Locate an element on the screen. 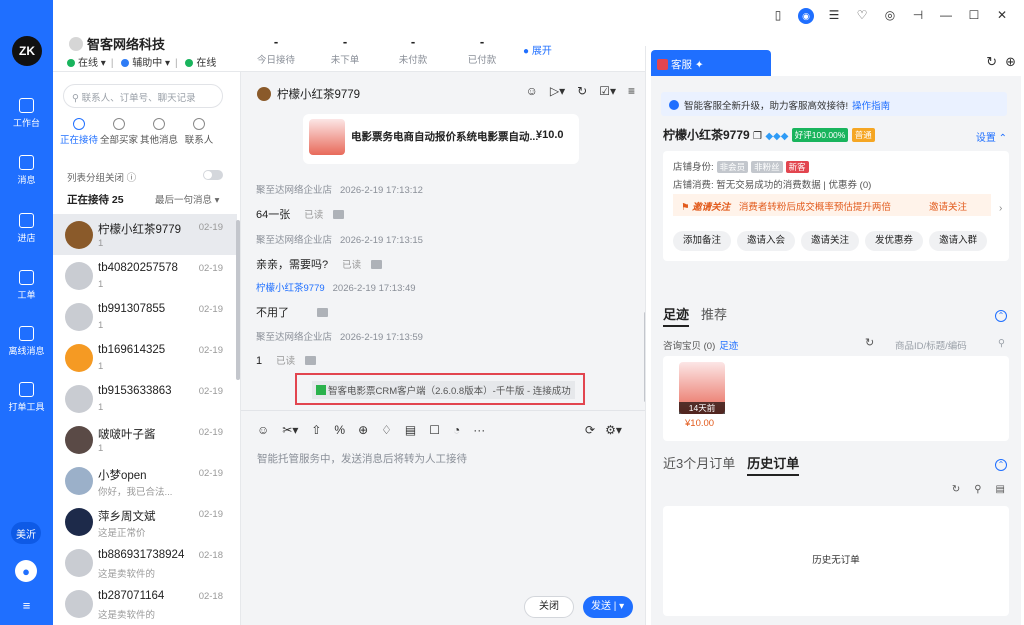 The image size is (1024, 625). nav-store: 进店 is located at coordinates (26, 228).